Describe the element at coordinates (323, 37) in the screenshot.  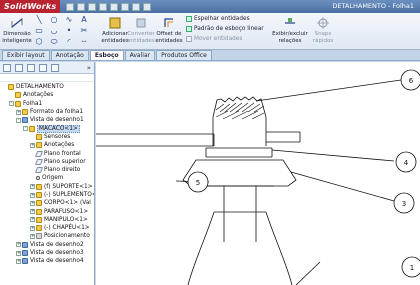
I see `quick-snaps-label: Snaps rápidos` at that location.